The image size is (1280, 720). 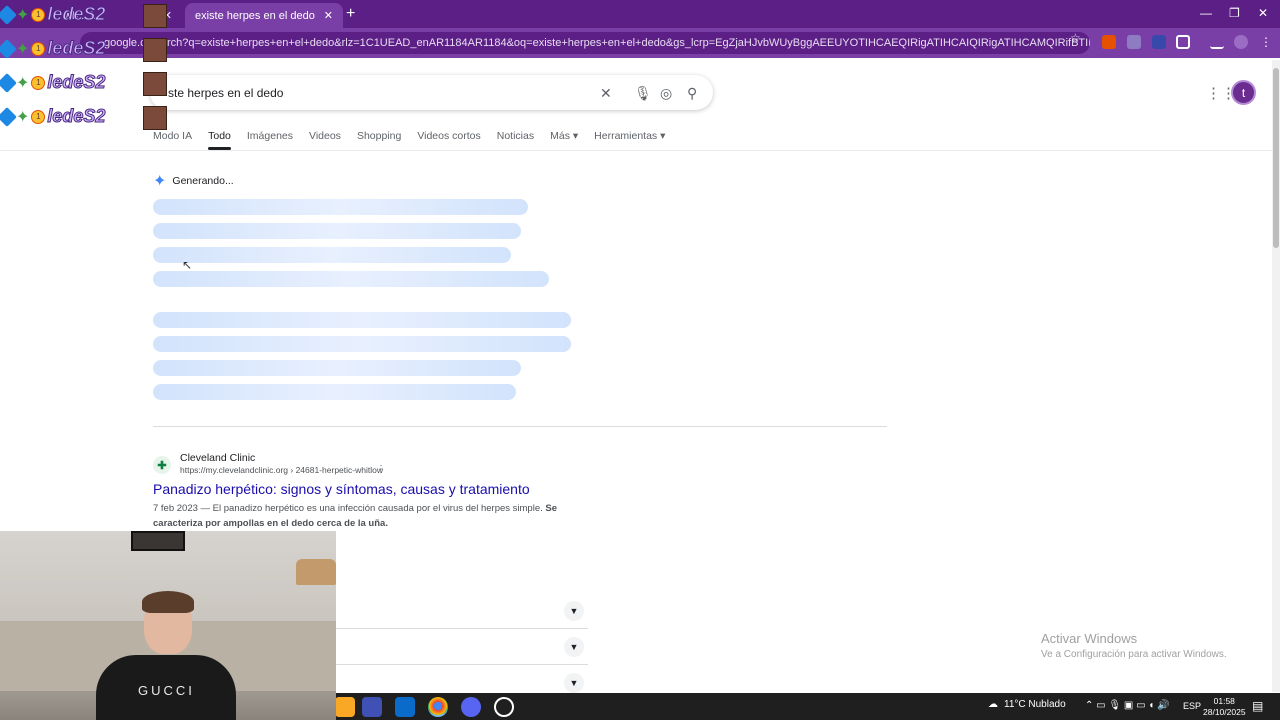 What do you see at coordinates (471, 707) in the screenshot?
I see `discord-icon` at bounding box center [471, 707].